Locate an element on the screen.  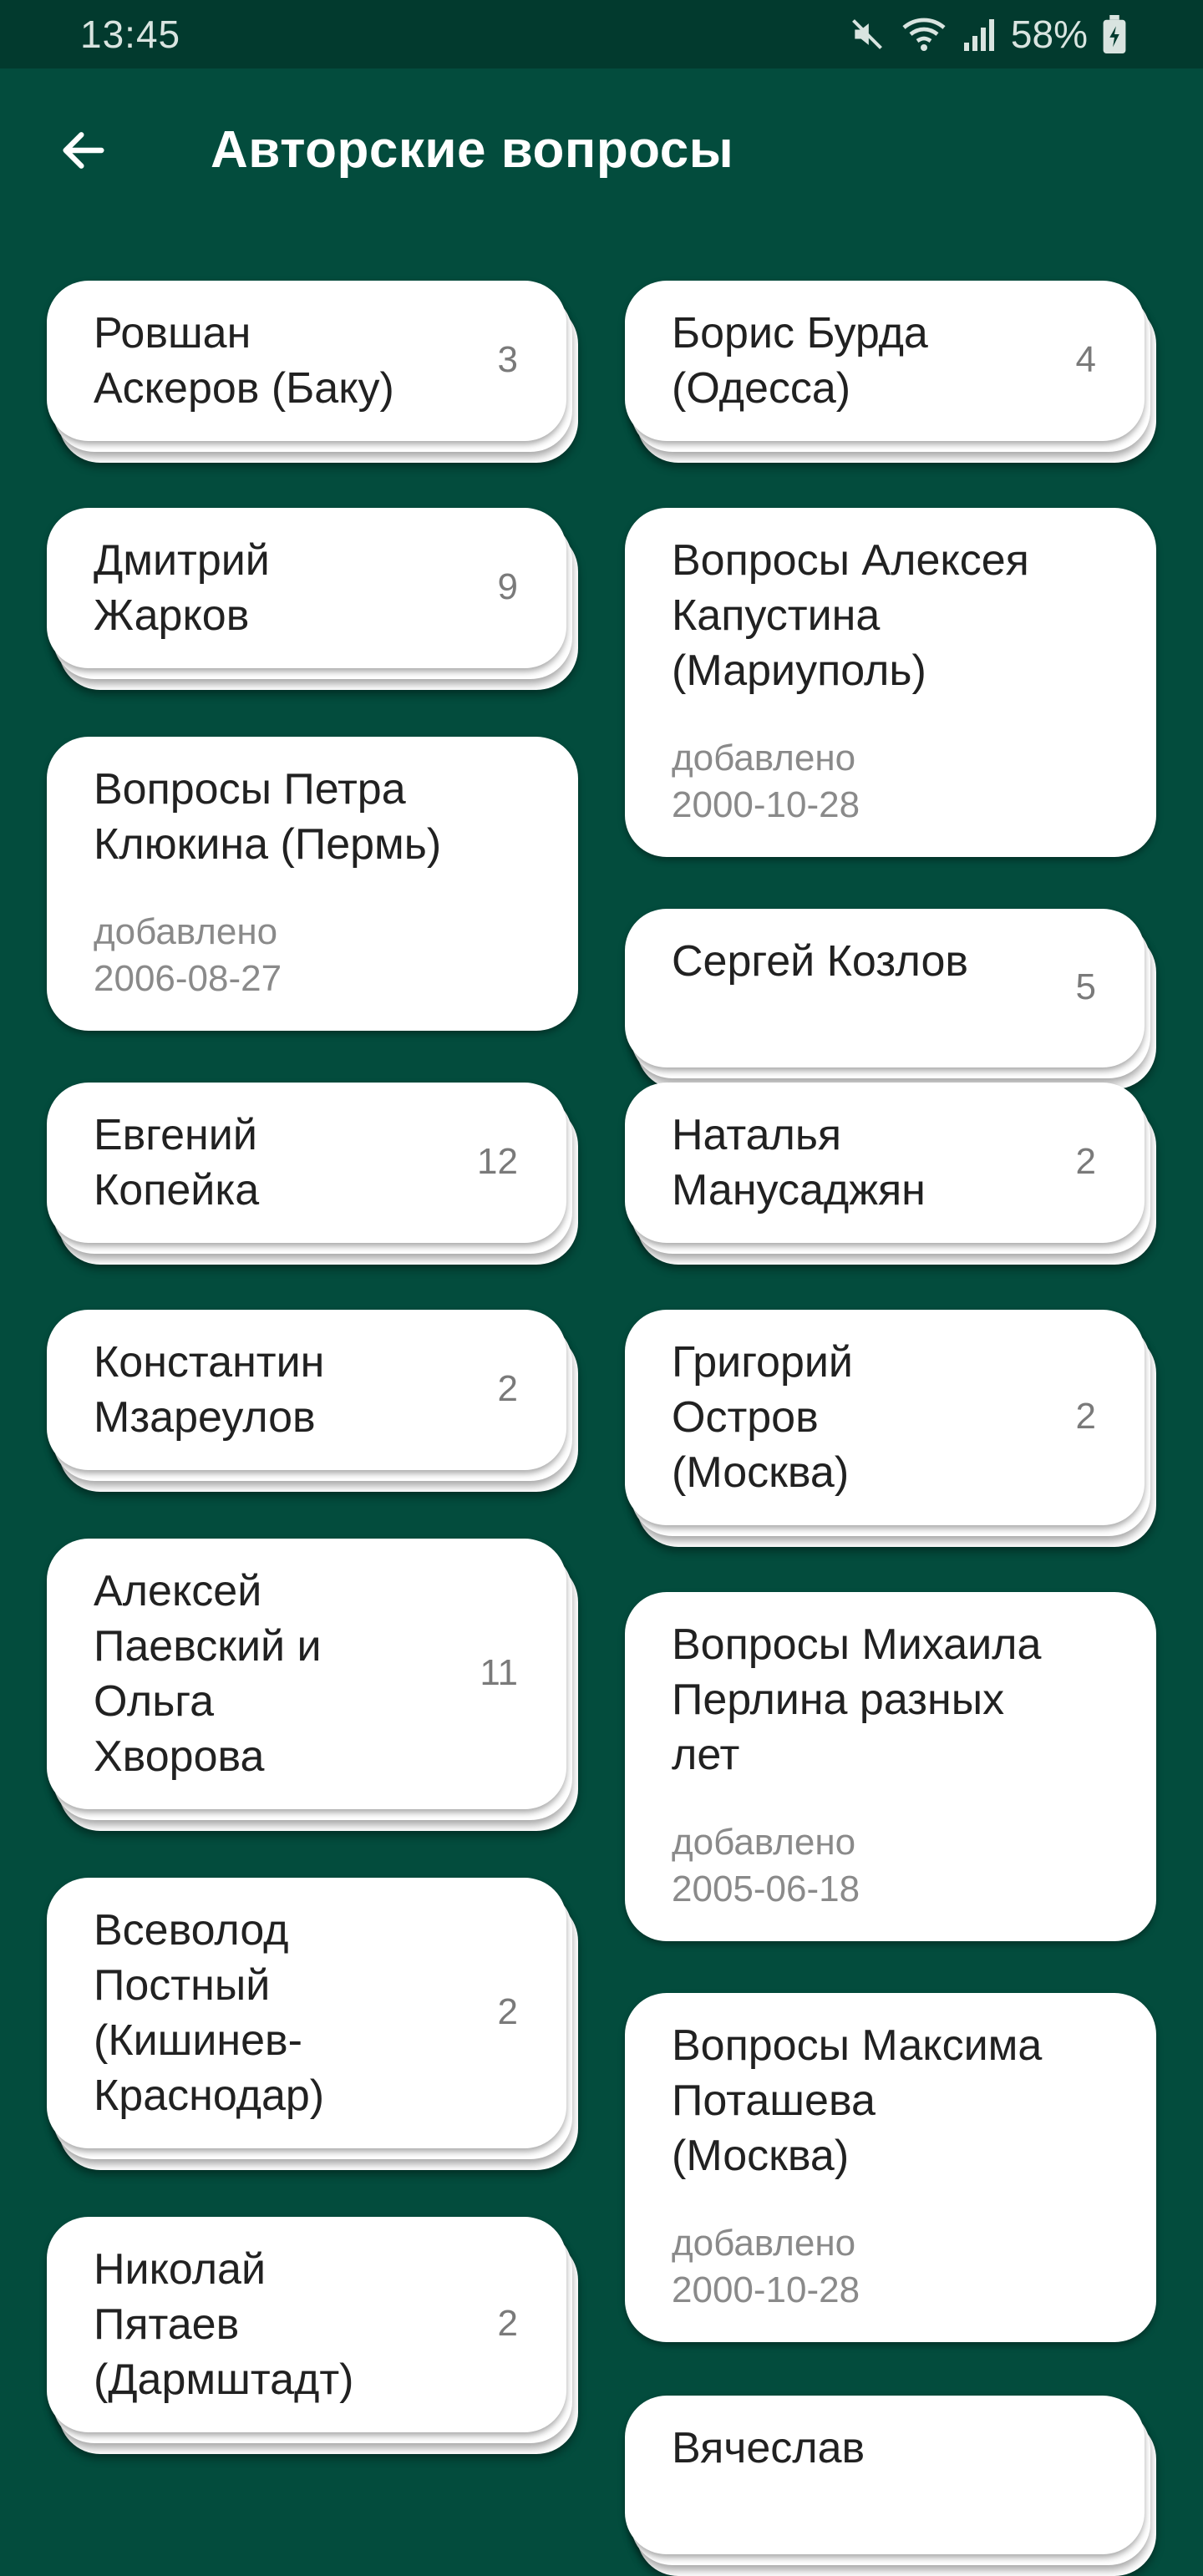
signal-icon is located at coordinates (979, 34).